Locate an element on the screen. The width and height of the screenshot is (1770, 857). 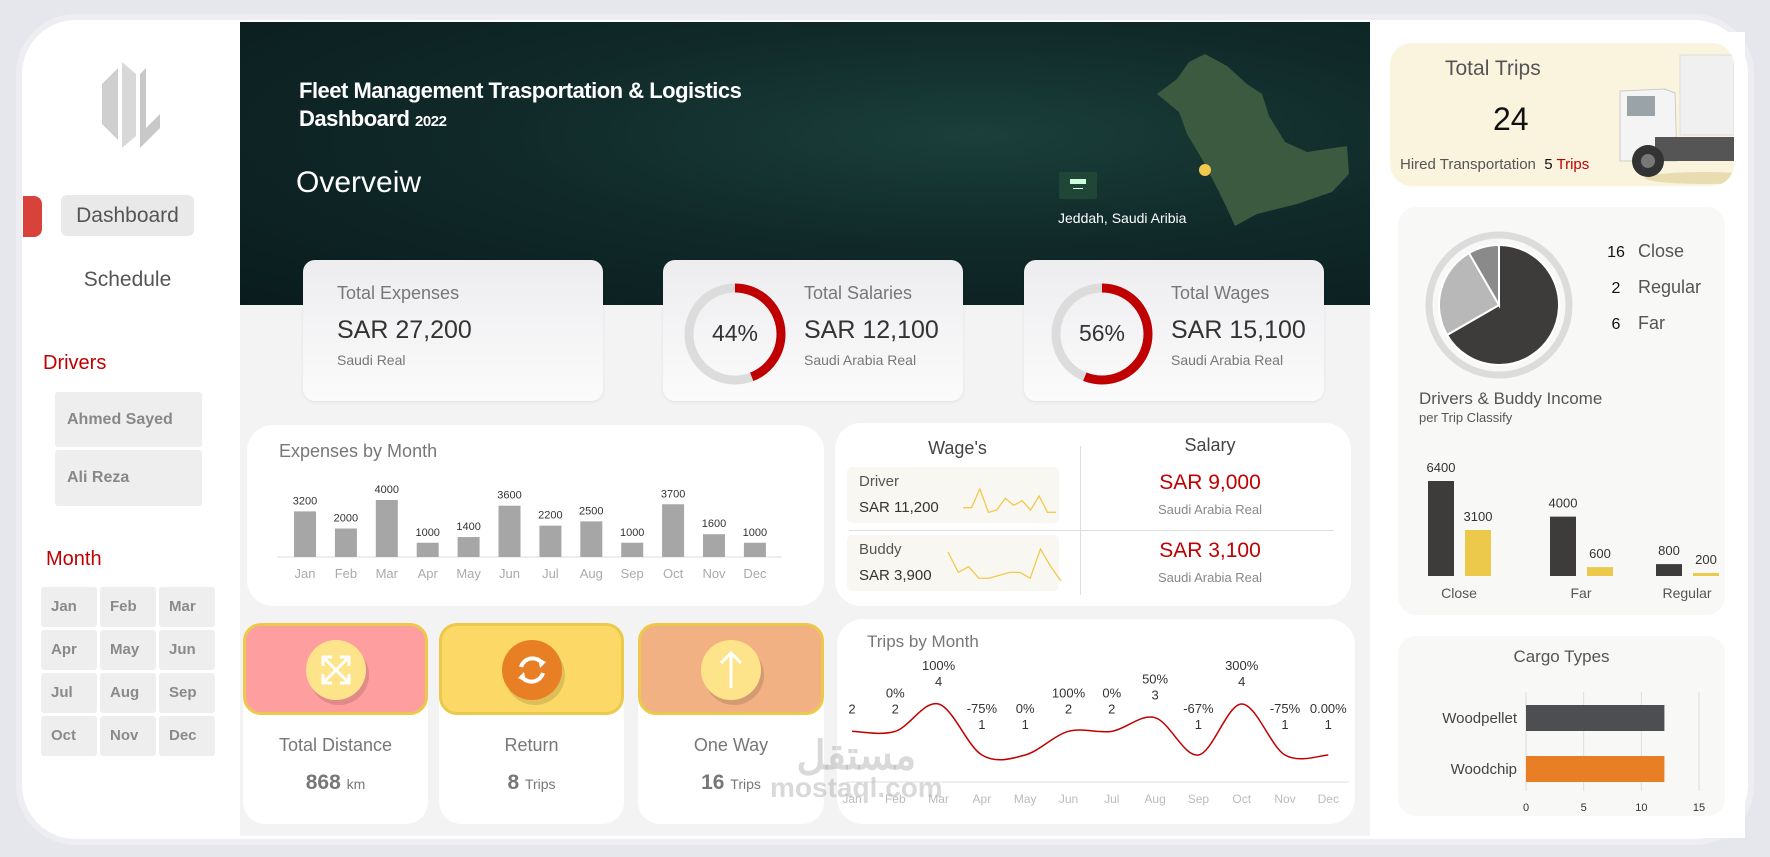
month-filter-apr: Apr is located at coordinates (69, 650).